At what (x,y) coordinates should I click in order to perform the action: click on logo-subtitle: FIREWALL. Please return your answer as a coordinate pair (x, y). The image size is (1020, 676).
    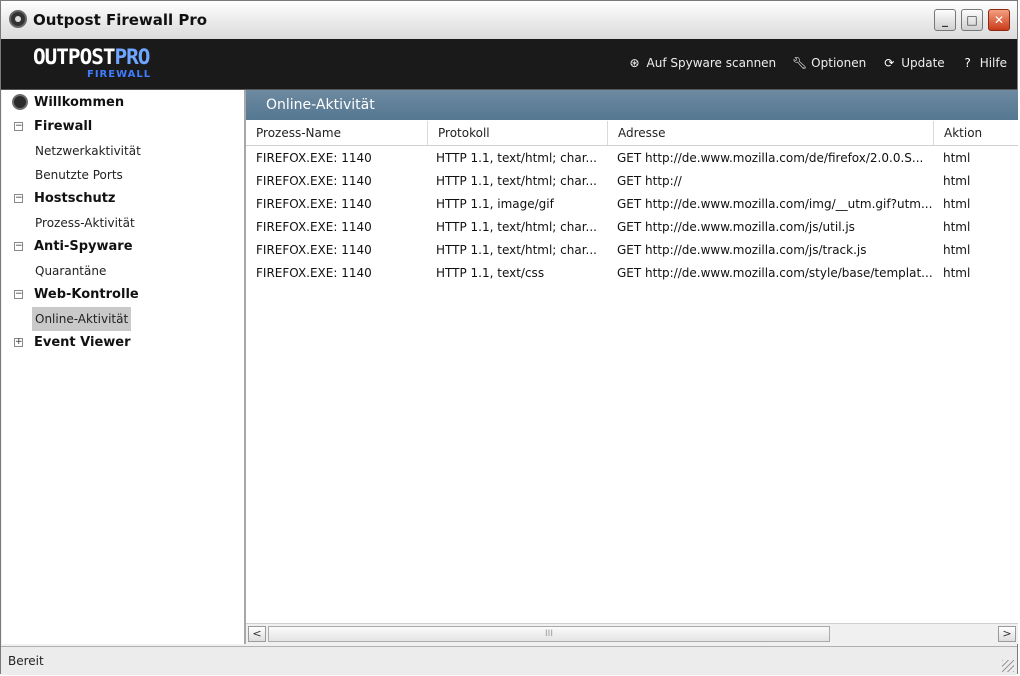
    Looking at the image, I should click on (119, 74).